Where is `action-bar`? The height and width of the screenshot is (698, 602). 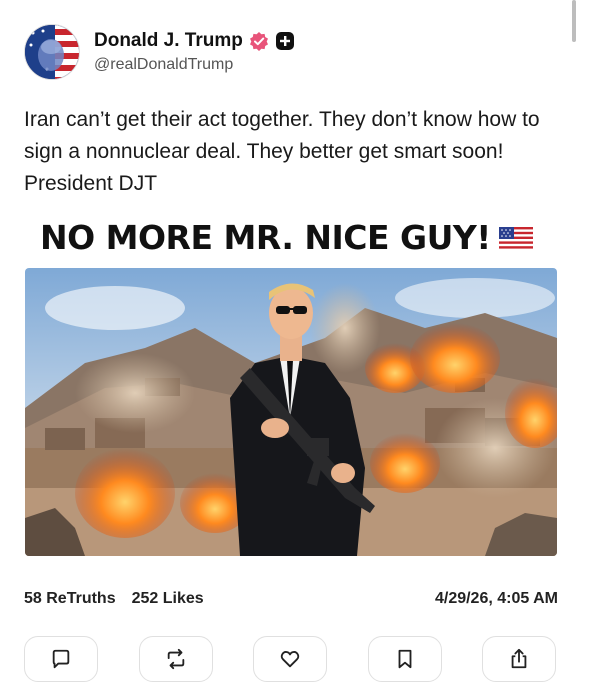
action-bar is located at coordinates (290, 659).